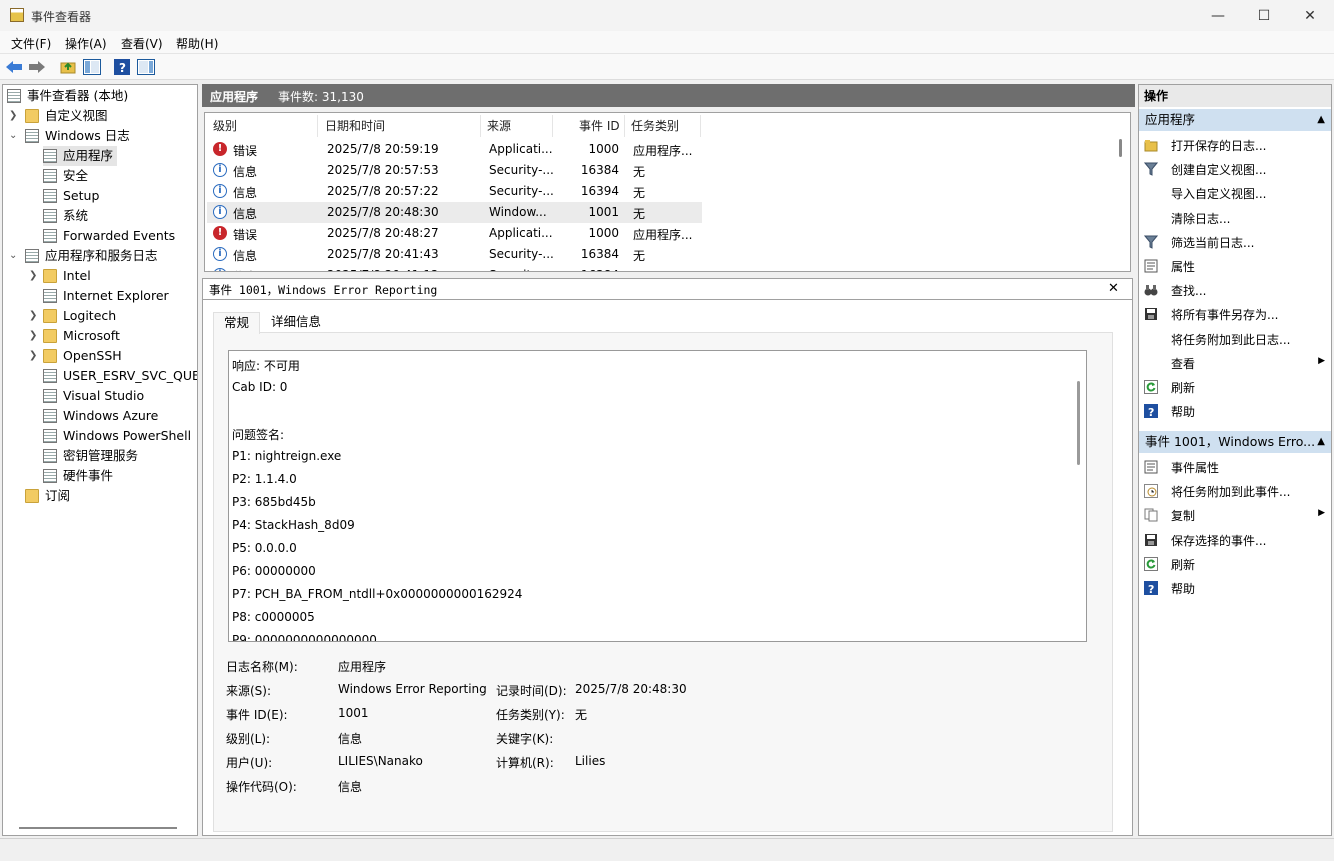 This screenshot has height=861, width=1334. What do you see at coordinates (1235, 467) in the screenshot?
I see `action-item: 事件属性` at bounding box center [1235, 467].